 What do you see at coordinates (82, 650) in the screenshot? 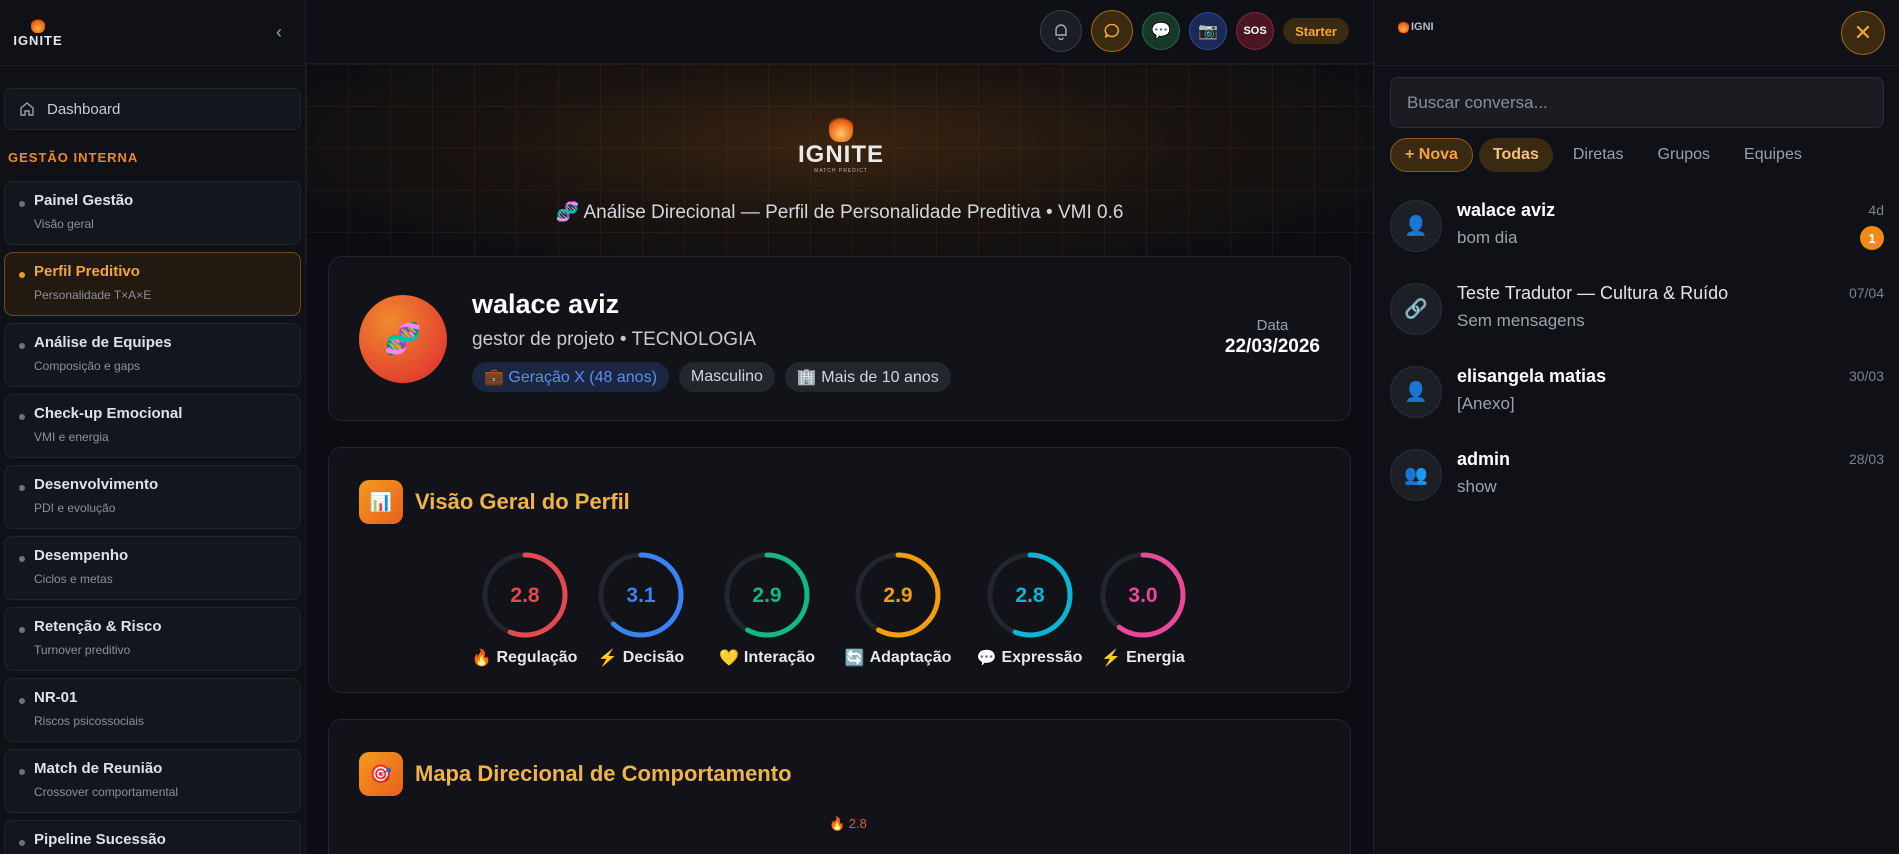
I see `sidebar-item-subtitle: Turnover preditivo` at bounding box center [82, 650].